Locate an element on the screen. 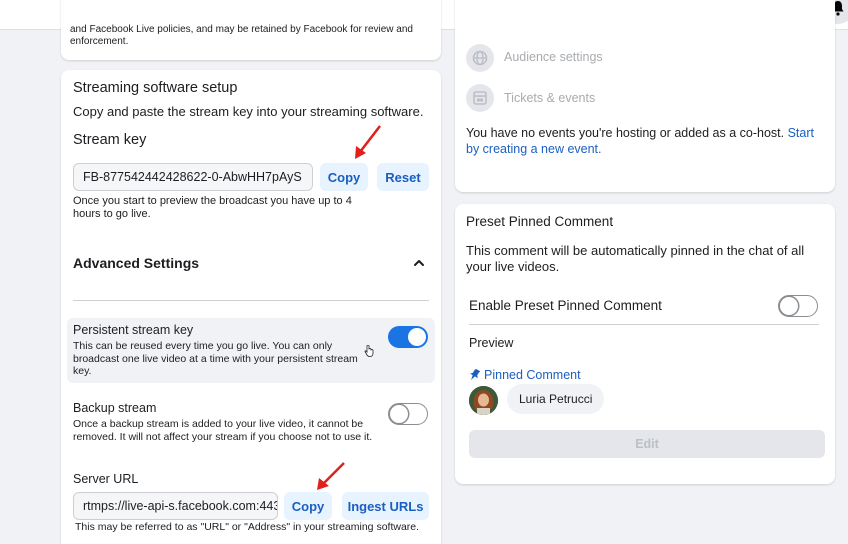 The height and width of the screenshot is (544, 848). pinned-comment-label: Pinned Comment is located at coordinates (532, 375).